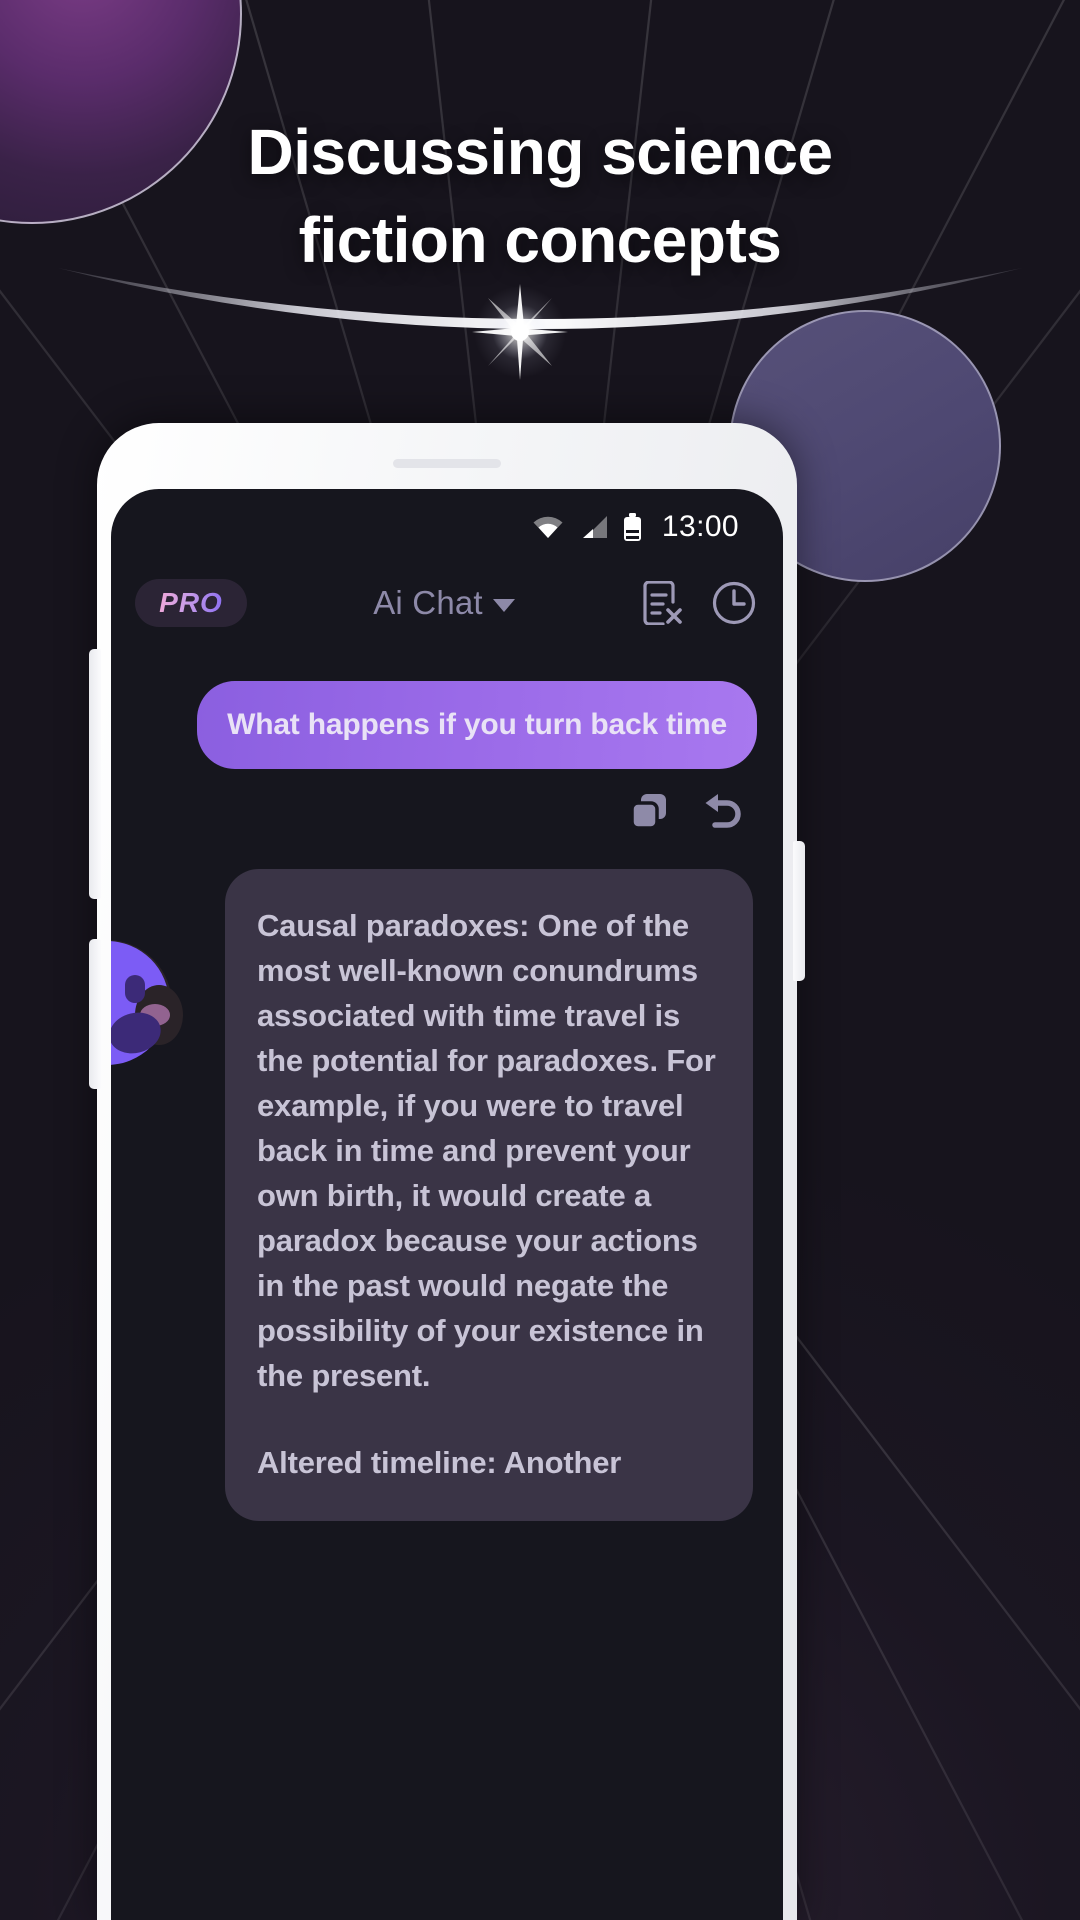  Describe the element at coordinates (699, 603) in the screenshot. I see `header-actions` at that location.